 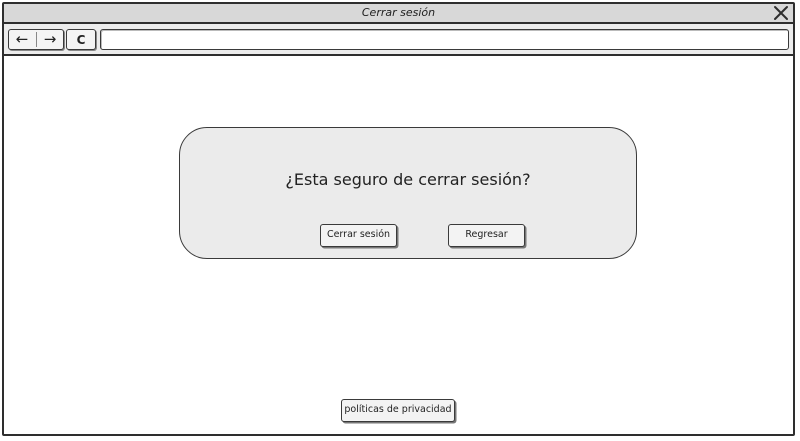 I want to click on arrow-right-icon: →, so click(x=50, y=39).